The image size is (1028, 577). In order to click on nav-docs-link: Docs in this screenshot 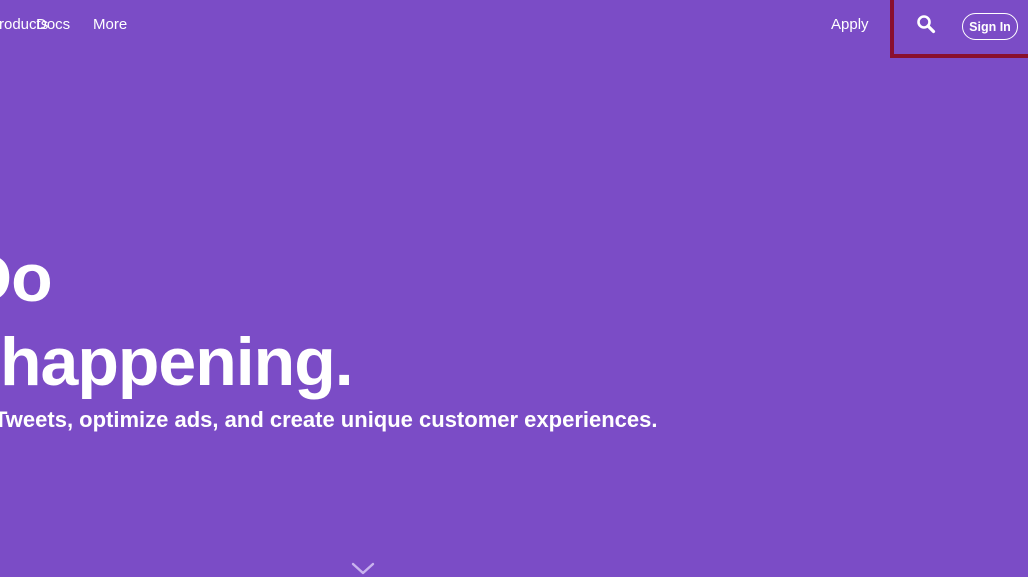, I will do `click(53, 24)`.